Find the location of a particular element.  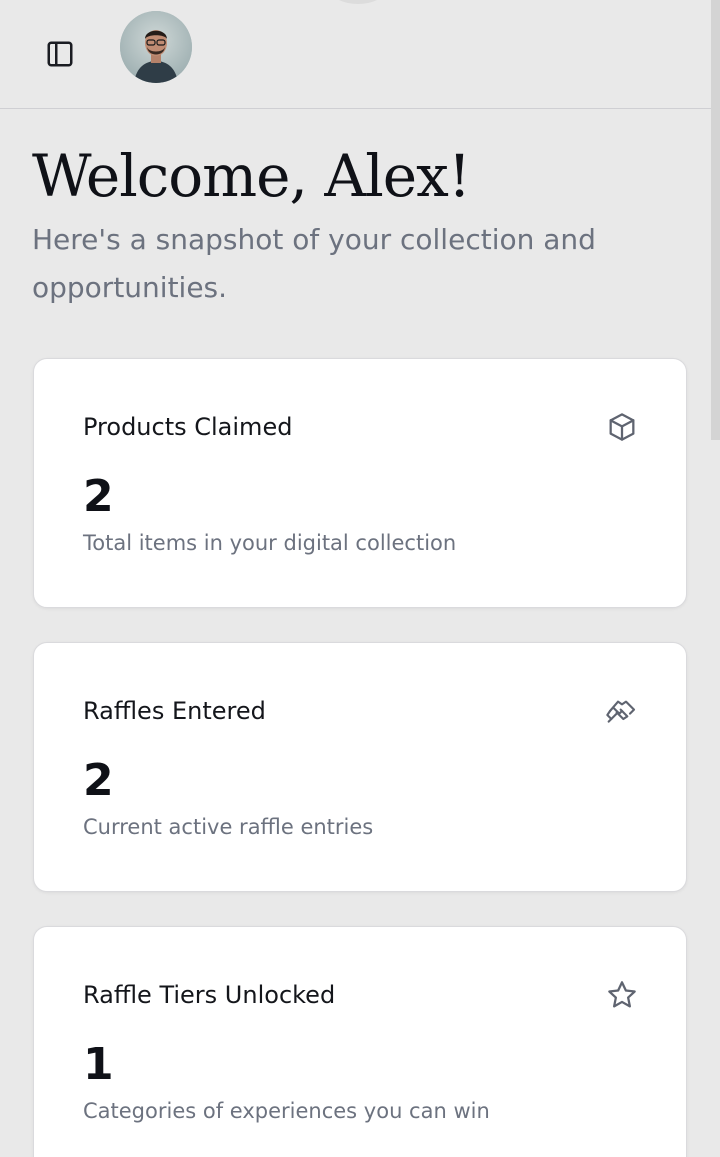

sidebar-toggle-icon is located at coordinates (60, 54).